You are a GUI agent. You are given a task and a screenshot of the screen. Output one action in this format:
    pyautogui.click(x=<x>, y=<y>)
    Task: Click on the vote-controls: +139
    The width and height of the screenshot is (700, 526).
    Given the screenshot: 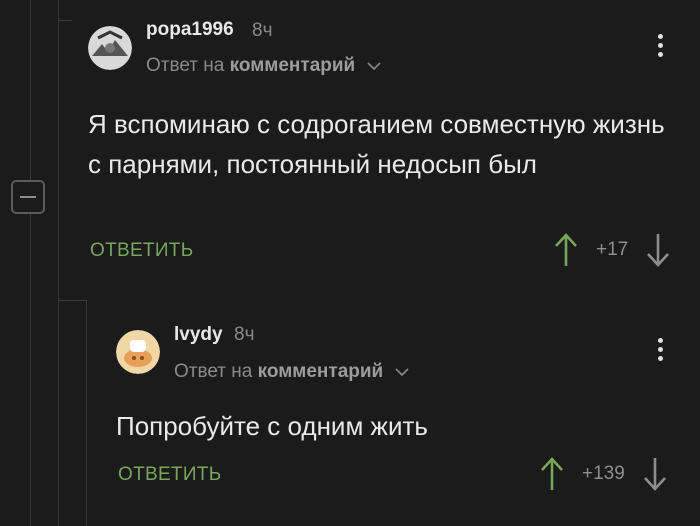 What is the action you would take?
    pyautogui.click(x=603, y=474)
    